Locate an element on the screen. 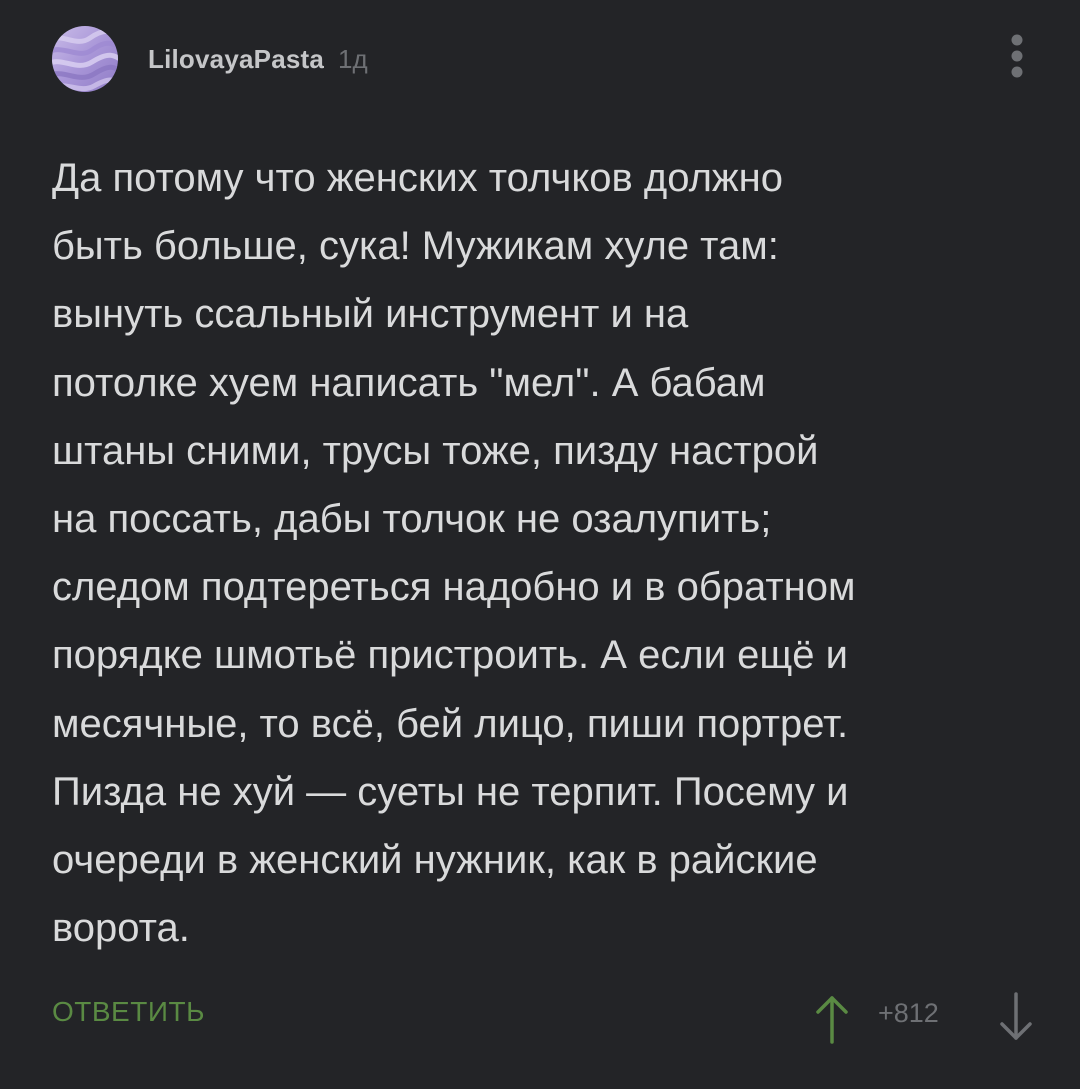 The height and width of the screenshot is (1089, 1080). more-options-button is located at coordinates (1017, 56).